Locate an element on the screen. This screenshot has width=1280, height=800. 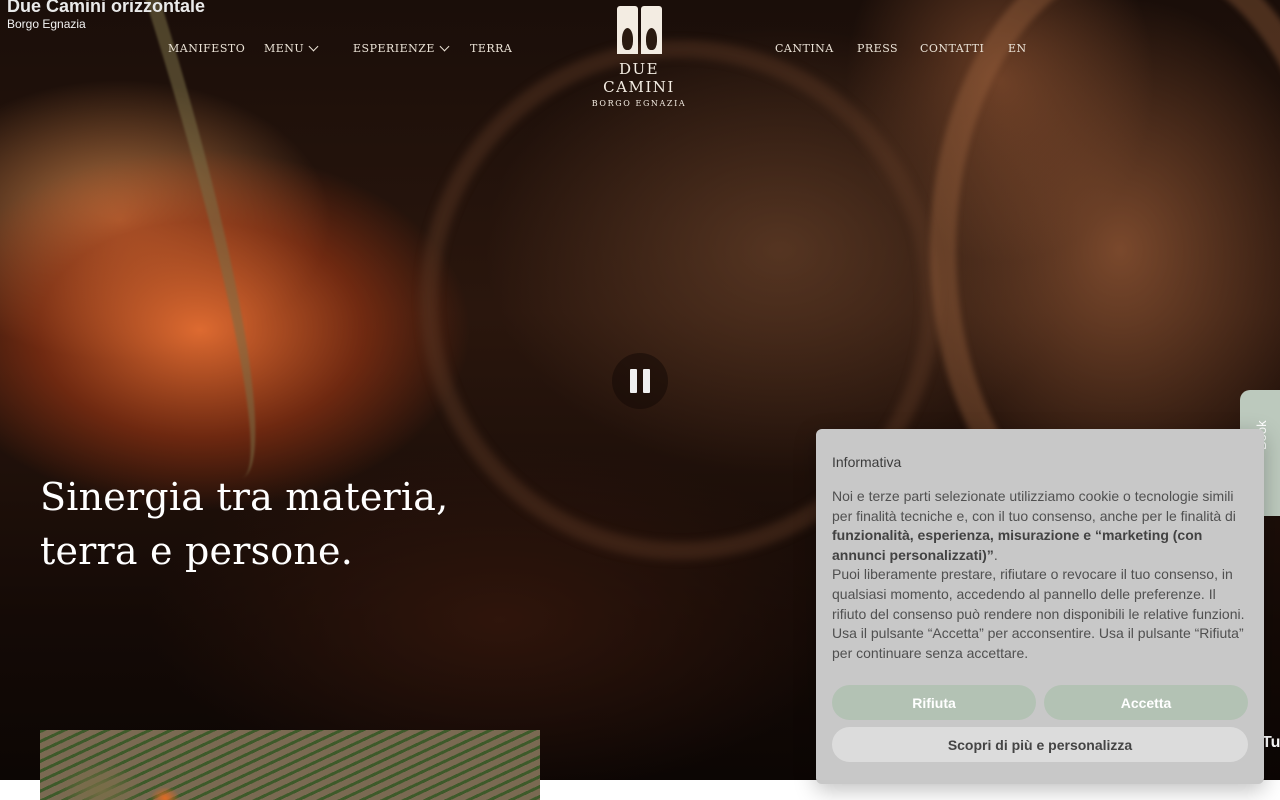
section-heading-partial: Tu is located at coordinates (1271, 742).